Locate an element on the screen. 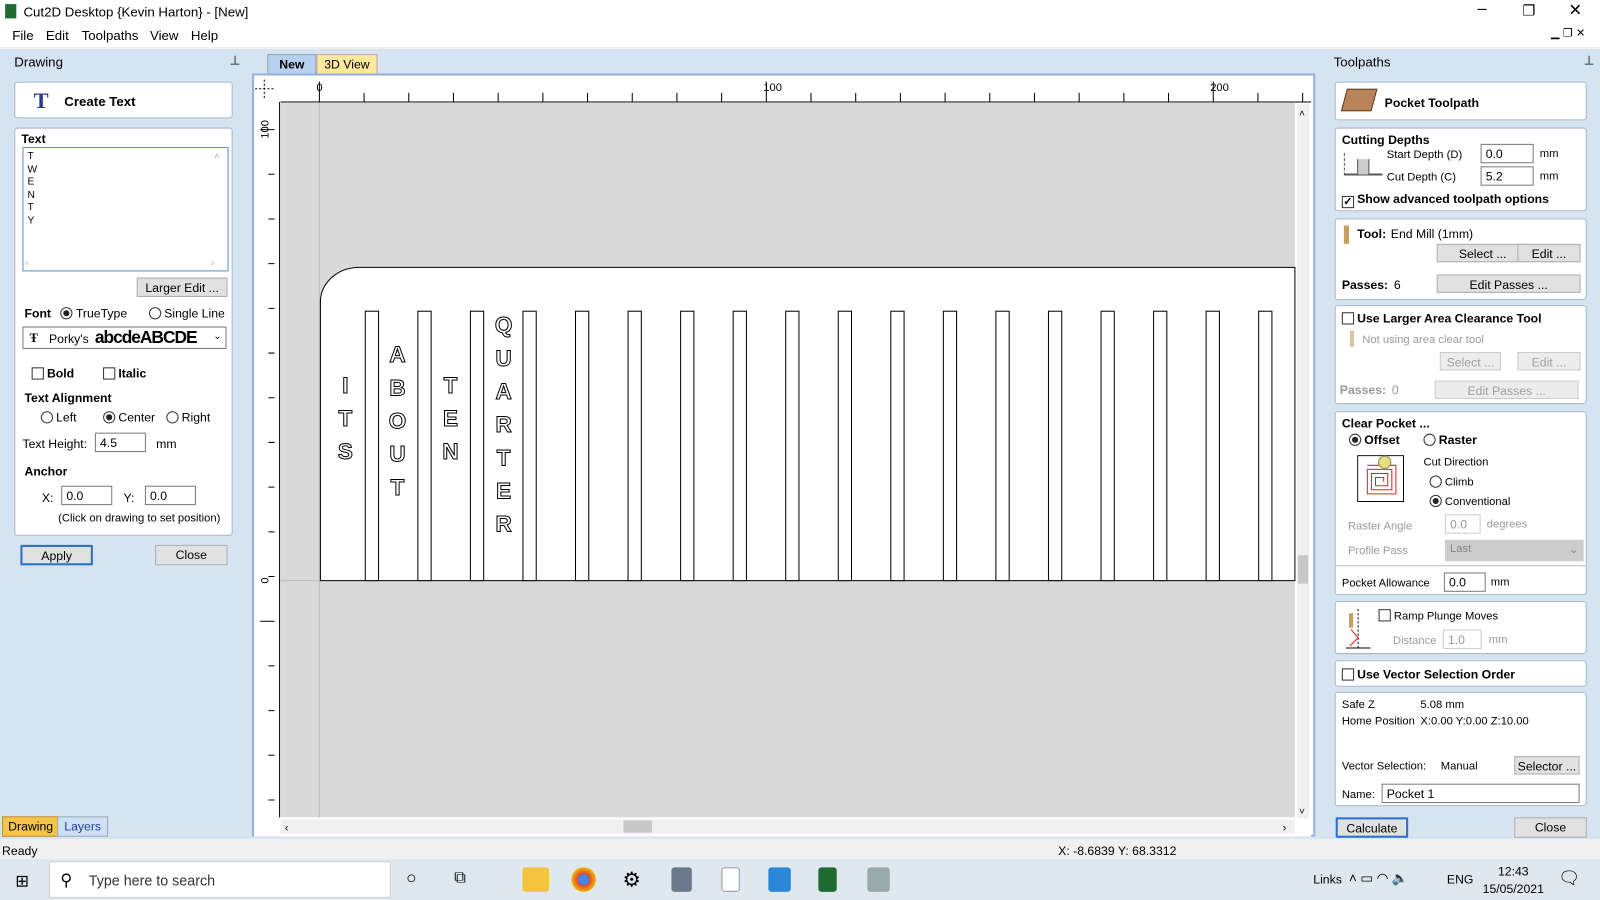 Image resolution: width=1600 pixels, height=900 pixels. cut2d-taskbar-icon is located at coordinates (827, 879).